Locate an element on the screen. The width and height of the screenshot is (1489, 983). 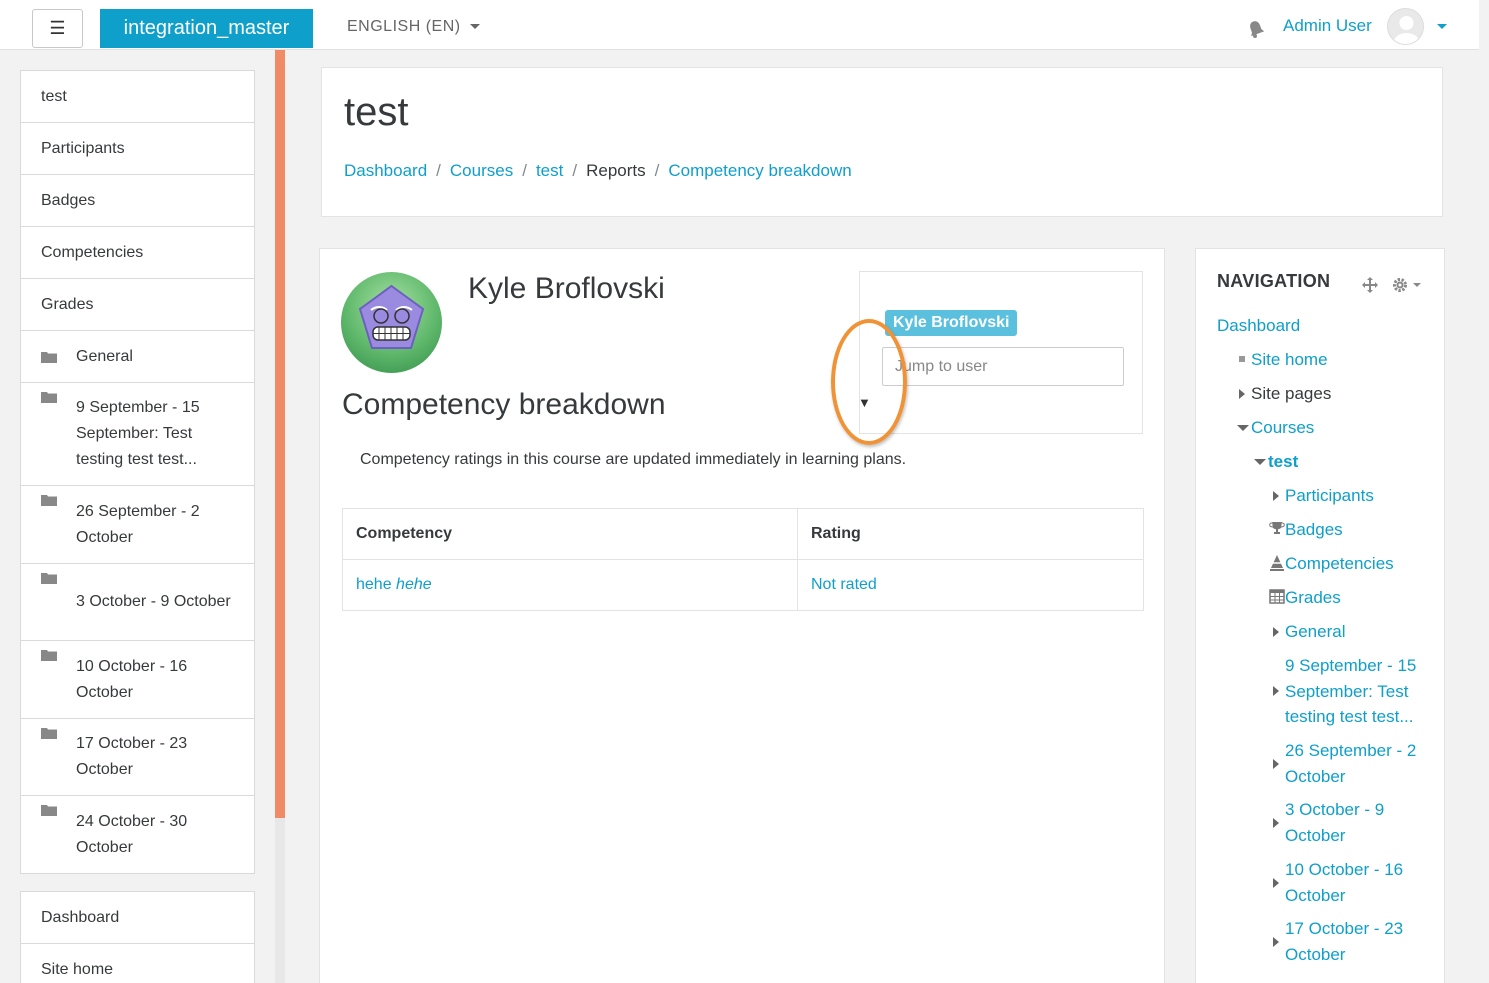
drawer-item-section-5: 17 October - 23 October is located at coordinates (137, 757).